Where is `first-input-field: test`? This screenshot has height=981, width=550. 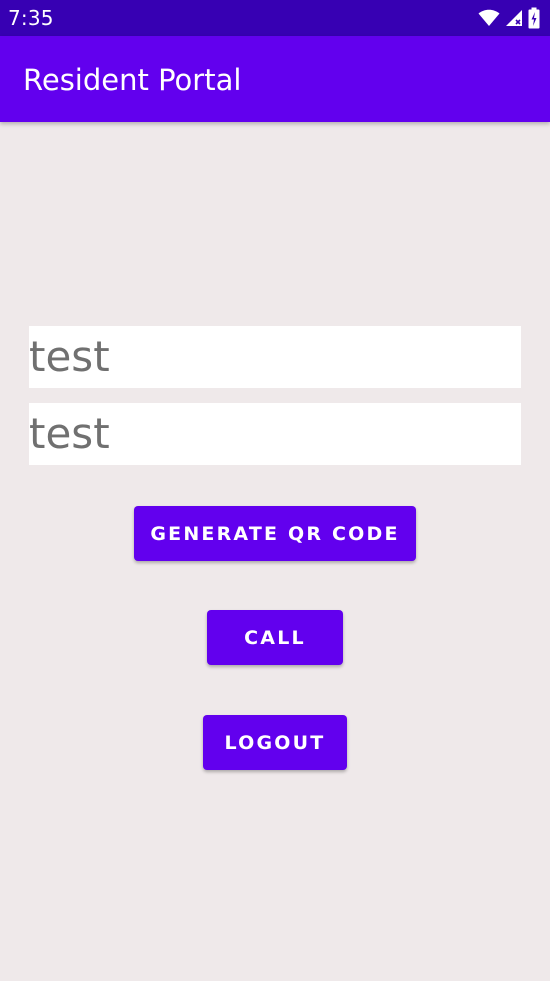 first-input-field: test is located at coordinates (275, 357).